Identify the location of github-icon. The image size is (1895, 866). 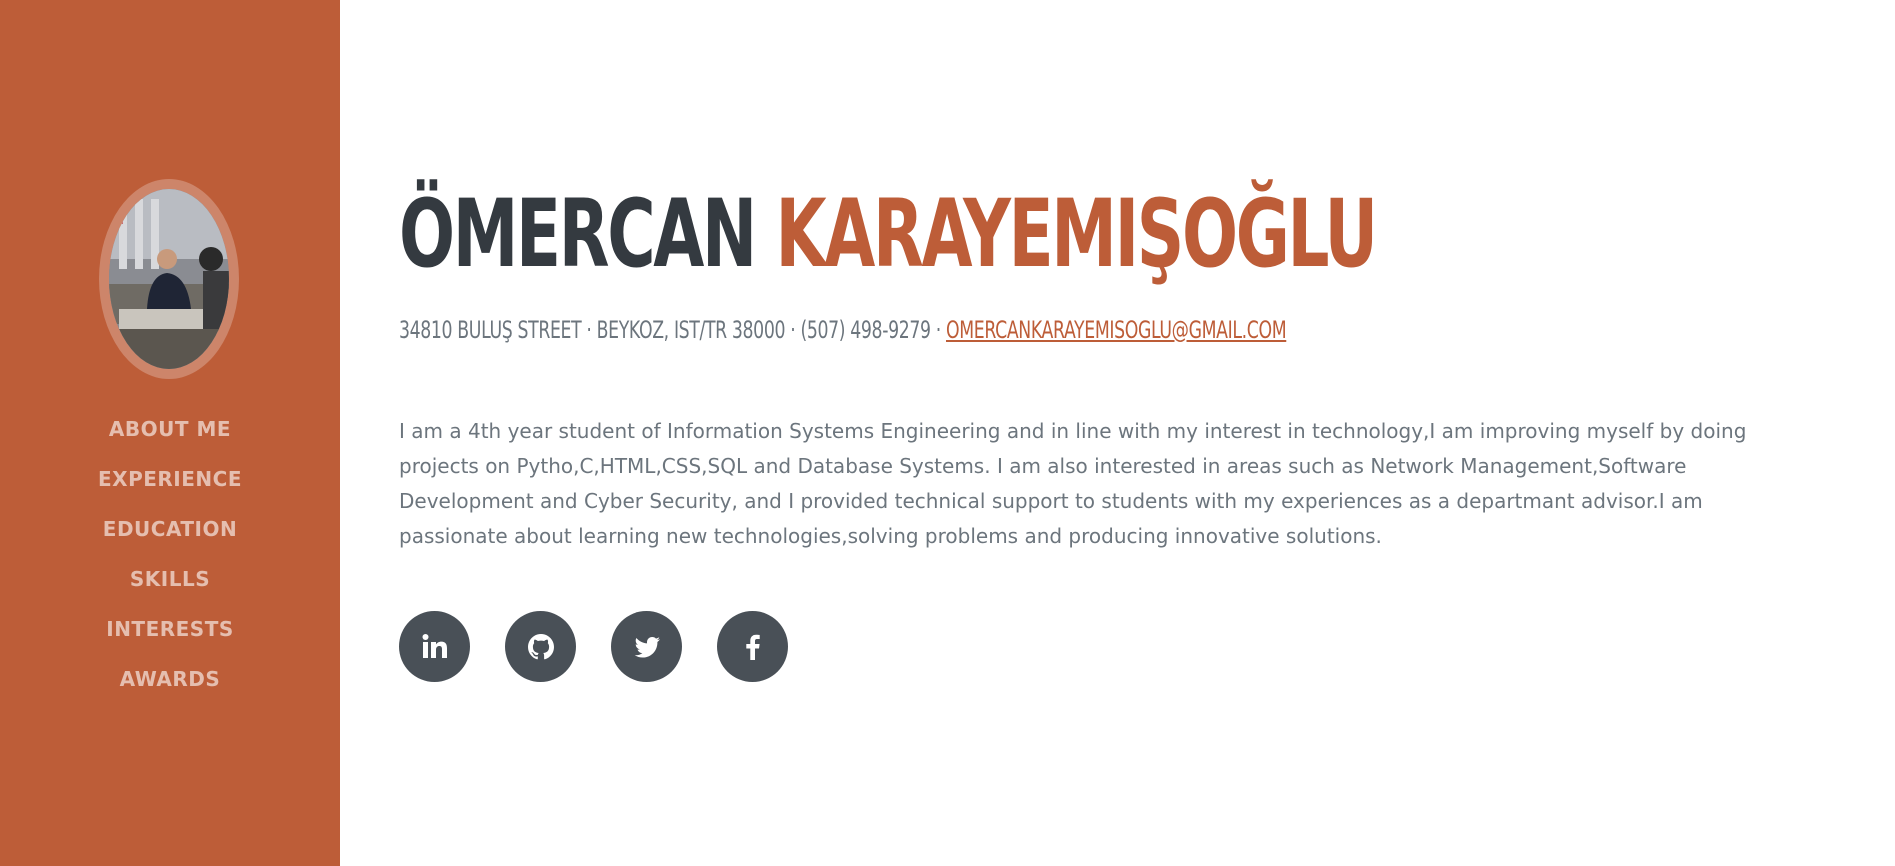
(540, 646).